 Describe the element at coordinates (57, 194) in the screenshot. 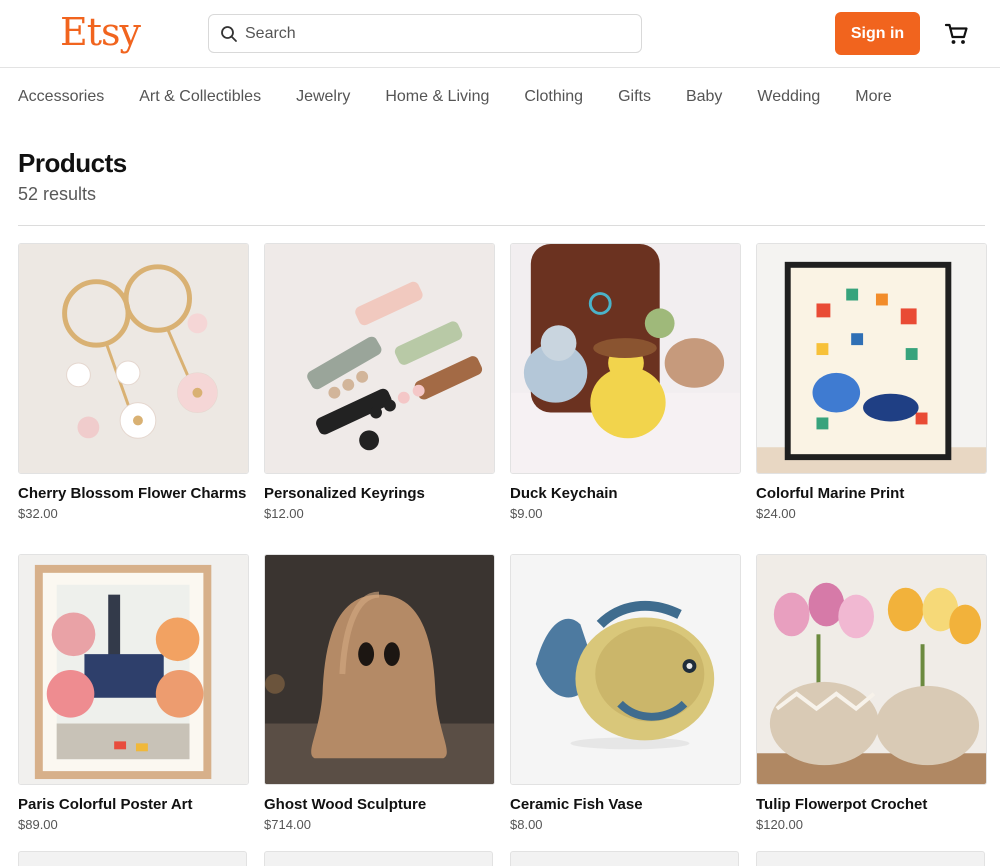

I see `results-count: 52 results` at that location.